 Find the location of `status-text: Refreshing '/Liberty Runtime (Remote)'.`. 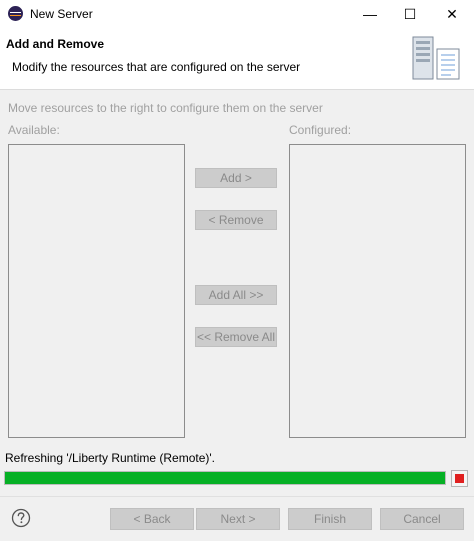

status-text: Refreshing '/Liberty Runtime (Remote)'. is located at coordinates (110, 458).